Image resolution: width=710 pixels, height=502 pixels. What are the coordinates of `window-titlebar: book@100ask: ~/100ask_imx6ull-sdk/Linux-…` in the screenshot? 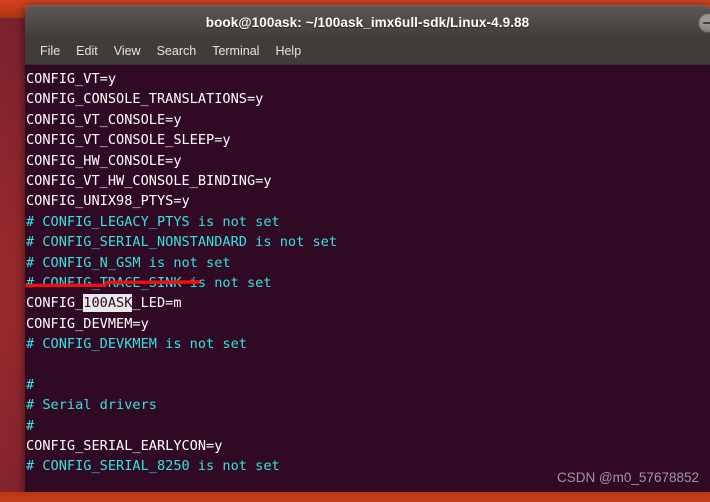 It's located at (367, 22).